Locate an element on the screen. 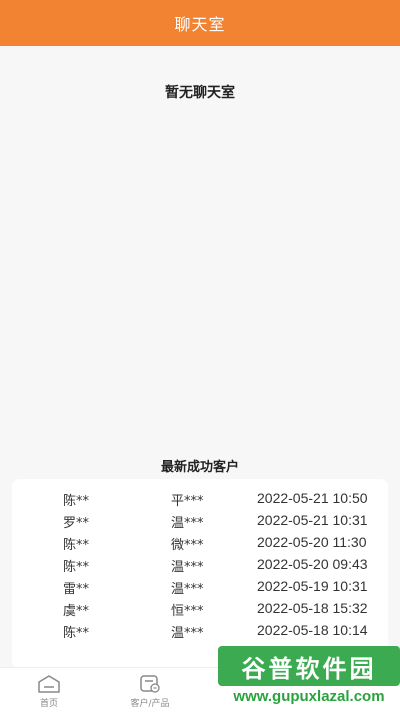 The width and height of the screenshot is (400, 712). home-icon is located at coordinates (49, 684).